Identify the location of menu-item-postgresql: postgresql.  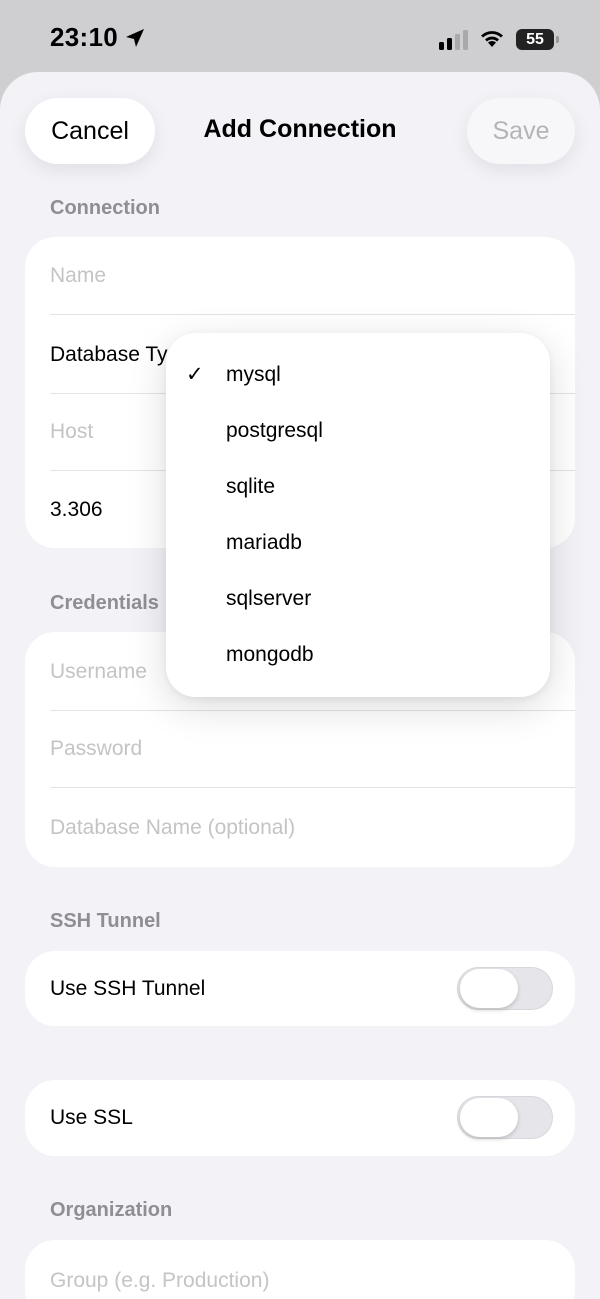
(358, 431).